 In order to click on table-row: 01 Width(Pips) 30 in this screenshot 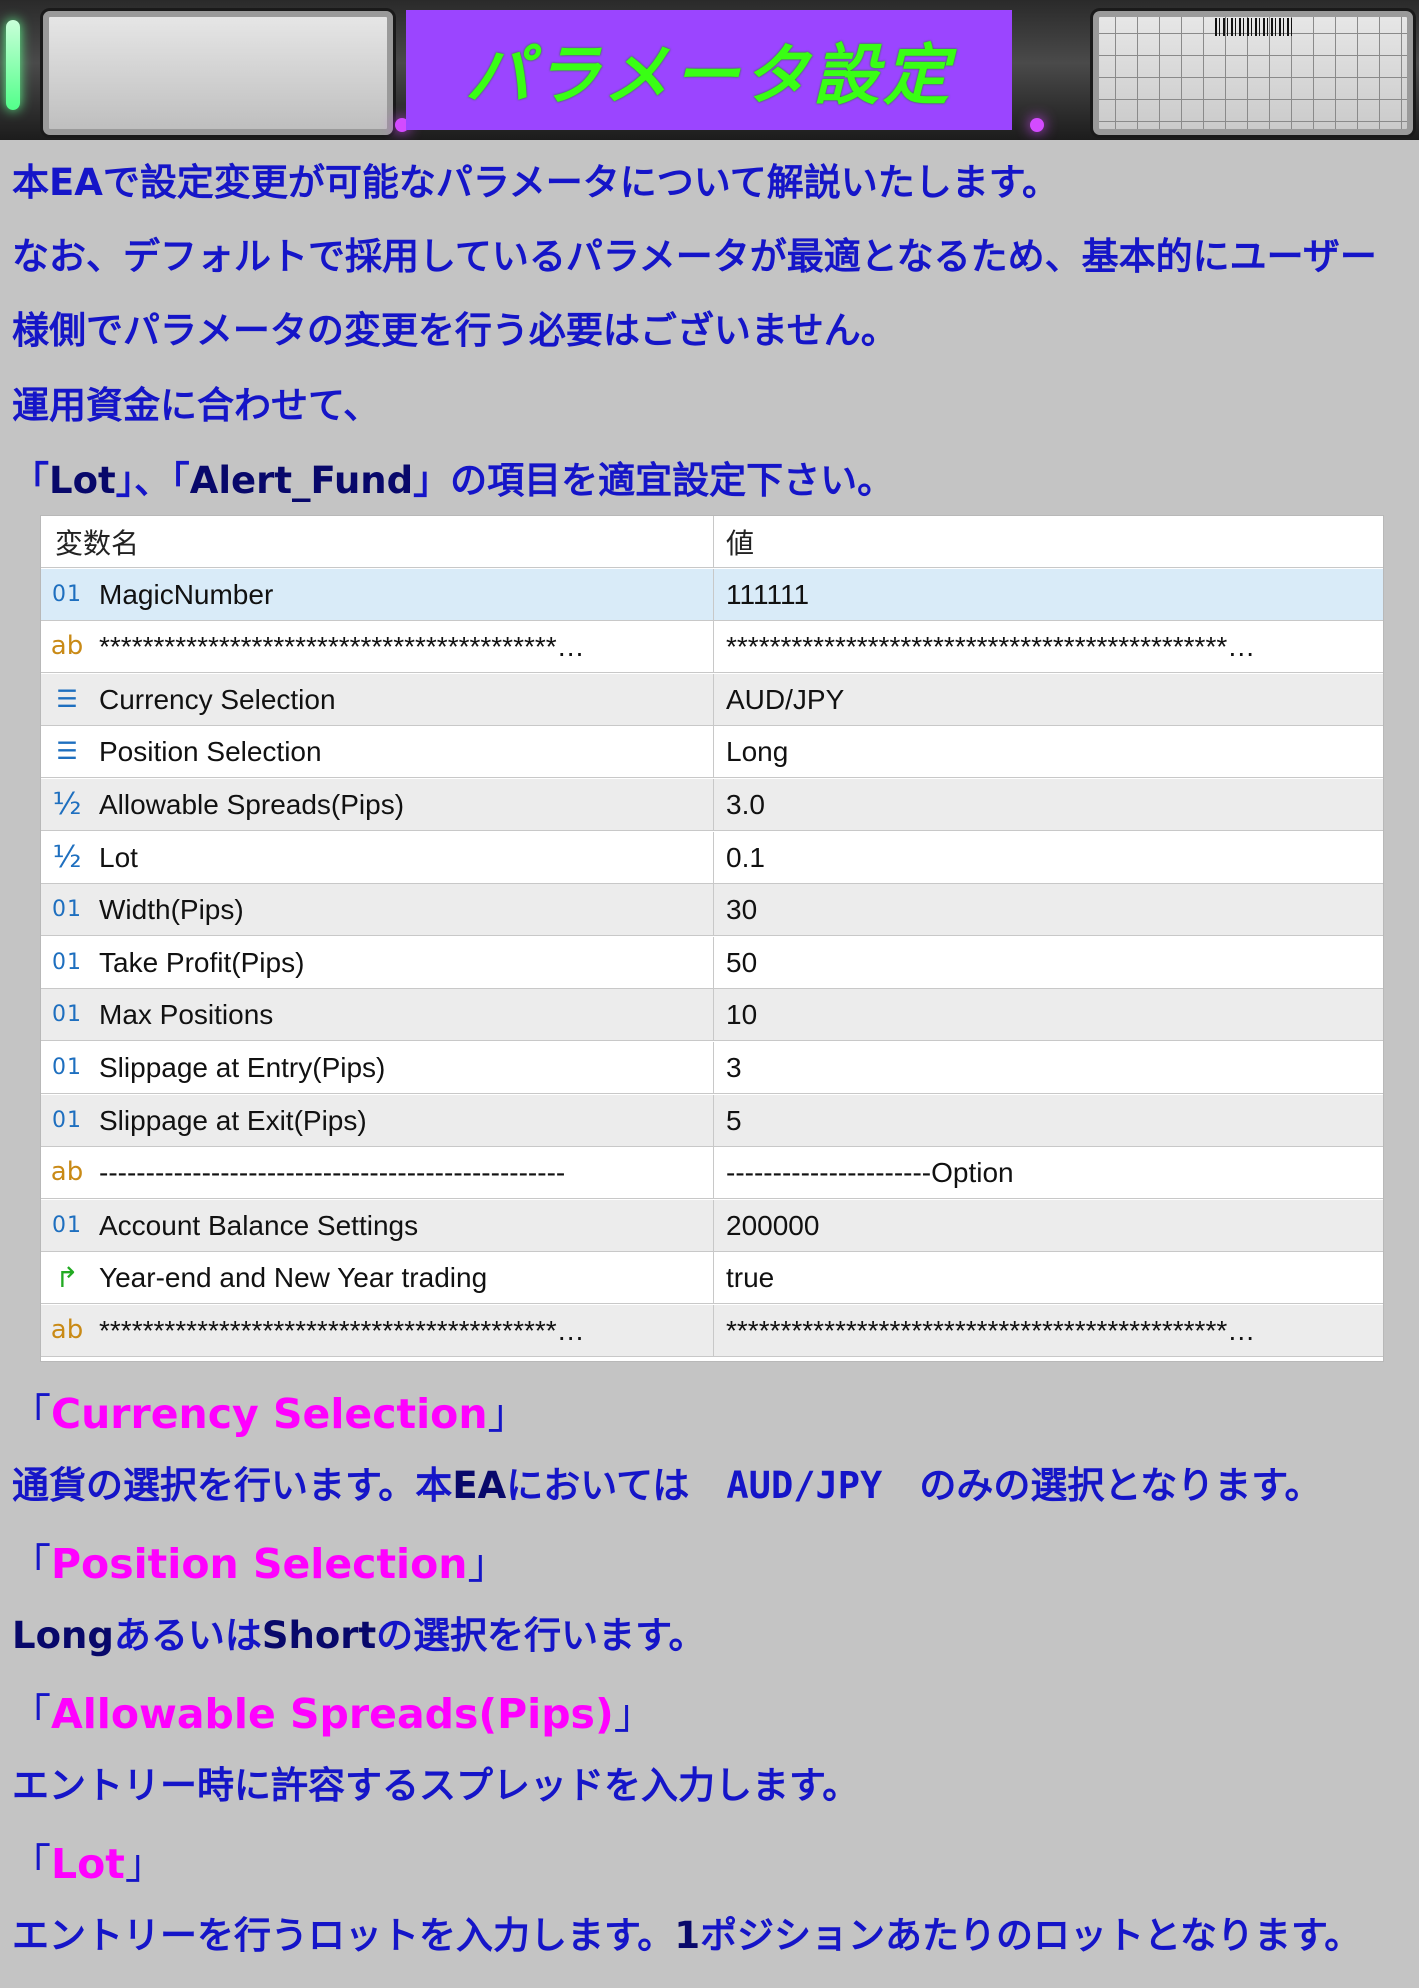, I will do `click(712, 910)`.